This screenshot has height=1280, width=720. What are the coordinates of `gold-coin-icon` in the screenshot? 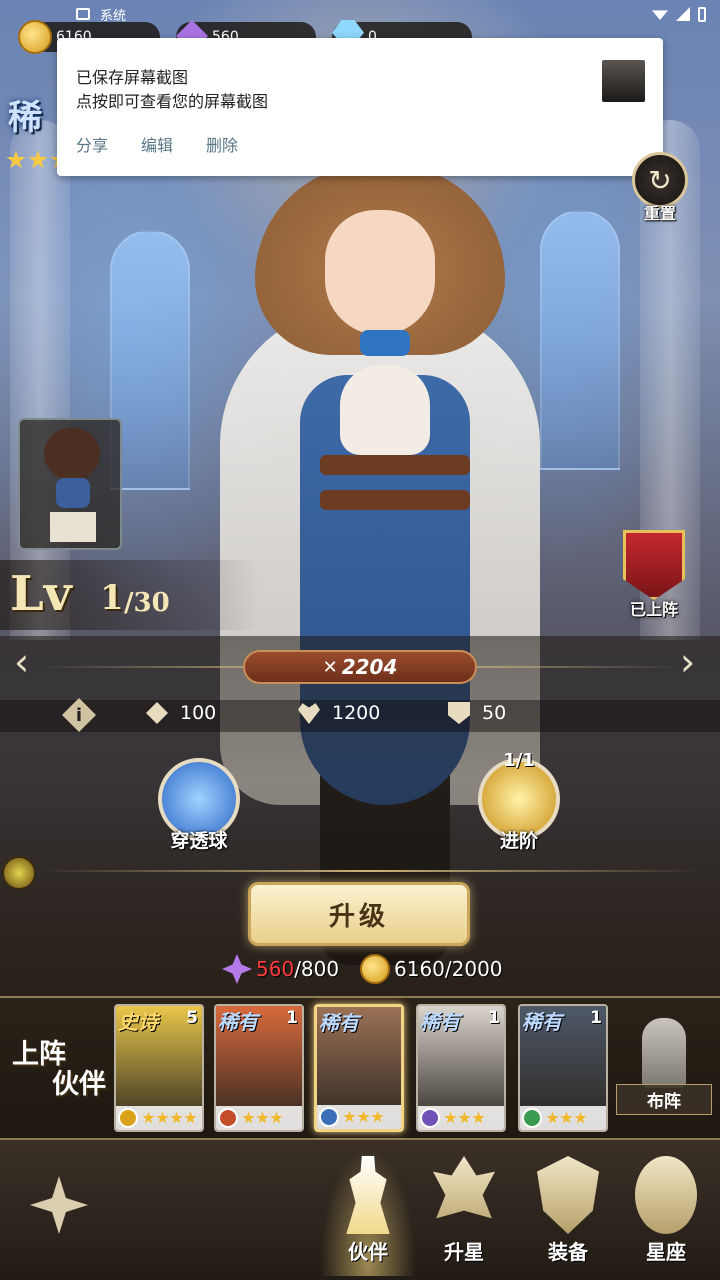 It's located at (375, 969).